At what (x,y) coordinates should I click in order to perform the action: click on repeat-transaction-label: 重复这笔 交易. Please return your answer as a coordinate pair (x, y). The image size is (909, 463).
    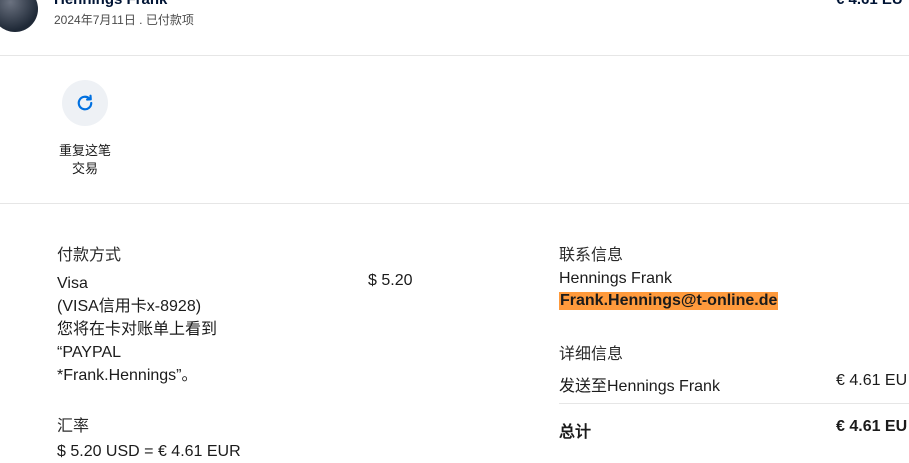
    Looking at the image, I should click on (85, 160).